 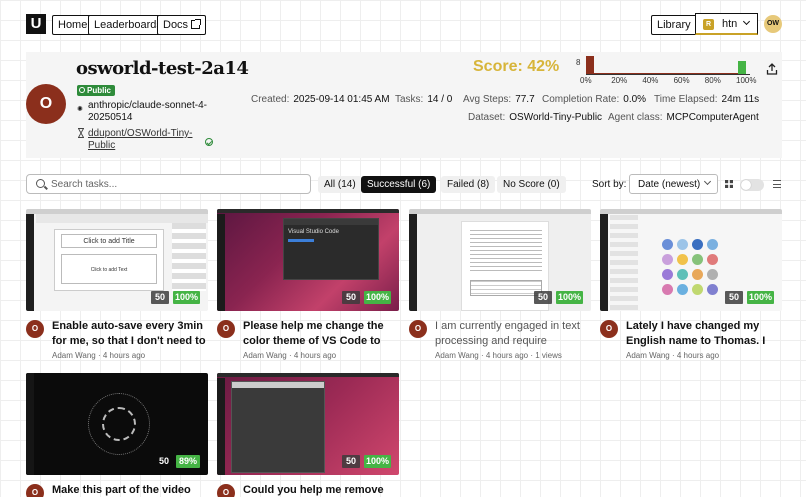 I want to click on task-thumbnail: 50 89%, so click(x=117, y=424).